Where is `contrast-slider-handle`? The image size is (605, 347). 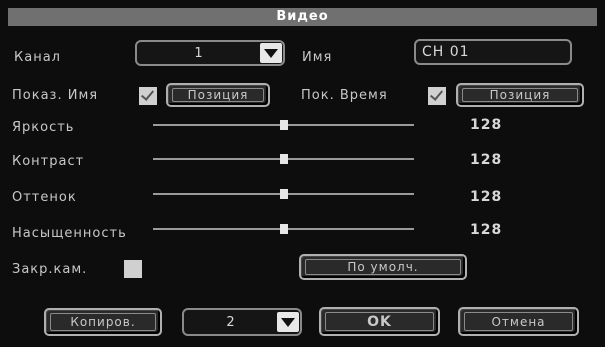
contrast-slider-handle is located at coordinates (283, 159).